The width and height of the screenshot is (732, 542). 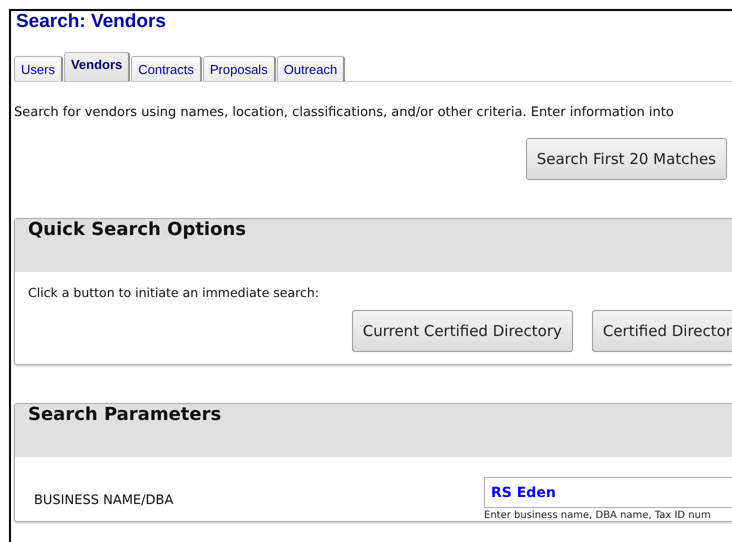 I want to click on tab: Contracts, so click(x=166, y=68).